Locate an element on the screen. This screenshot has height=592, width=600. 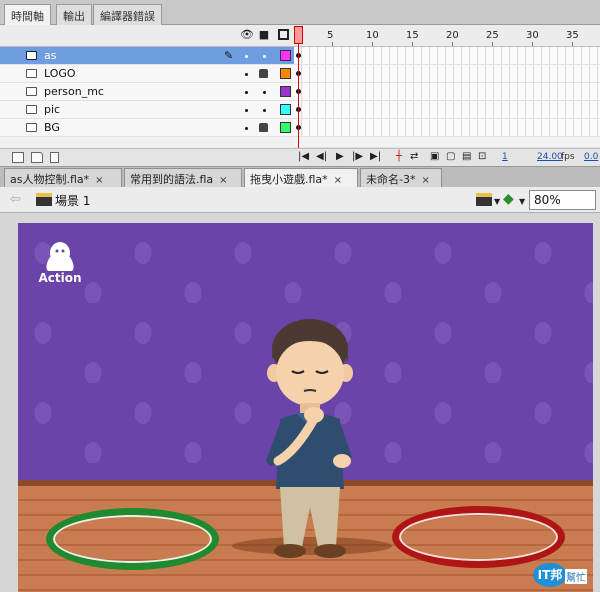
outline-icon is located at coordinates (283, 34).